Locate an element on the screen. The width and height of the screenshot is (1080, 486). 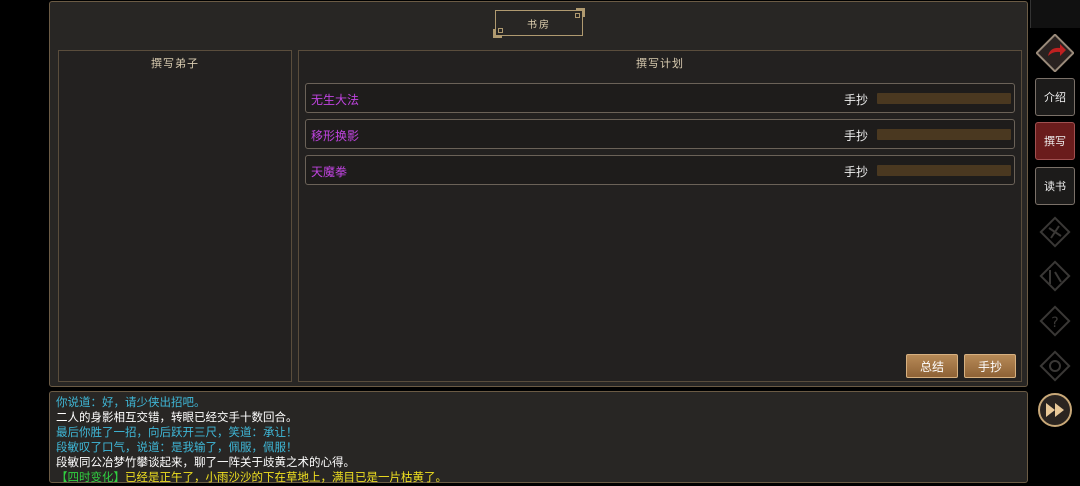
sidebar-top-strip is located at coordinates (1055, 14).